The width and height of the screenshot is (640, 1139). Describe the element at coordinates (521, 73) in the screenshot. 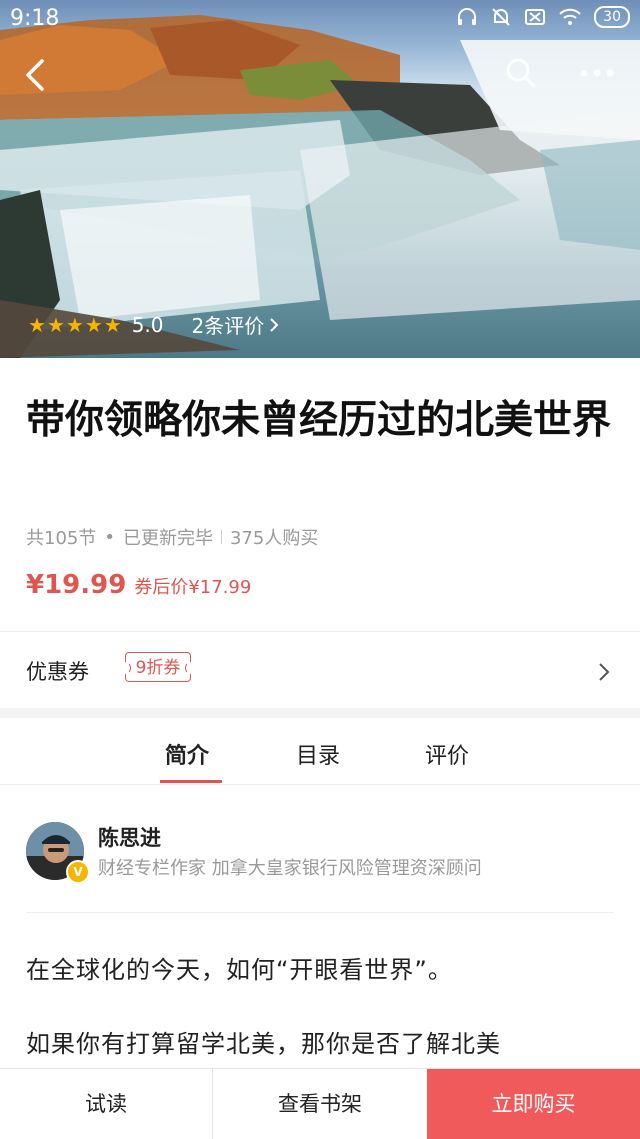

I see `search-icon` at that location.